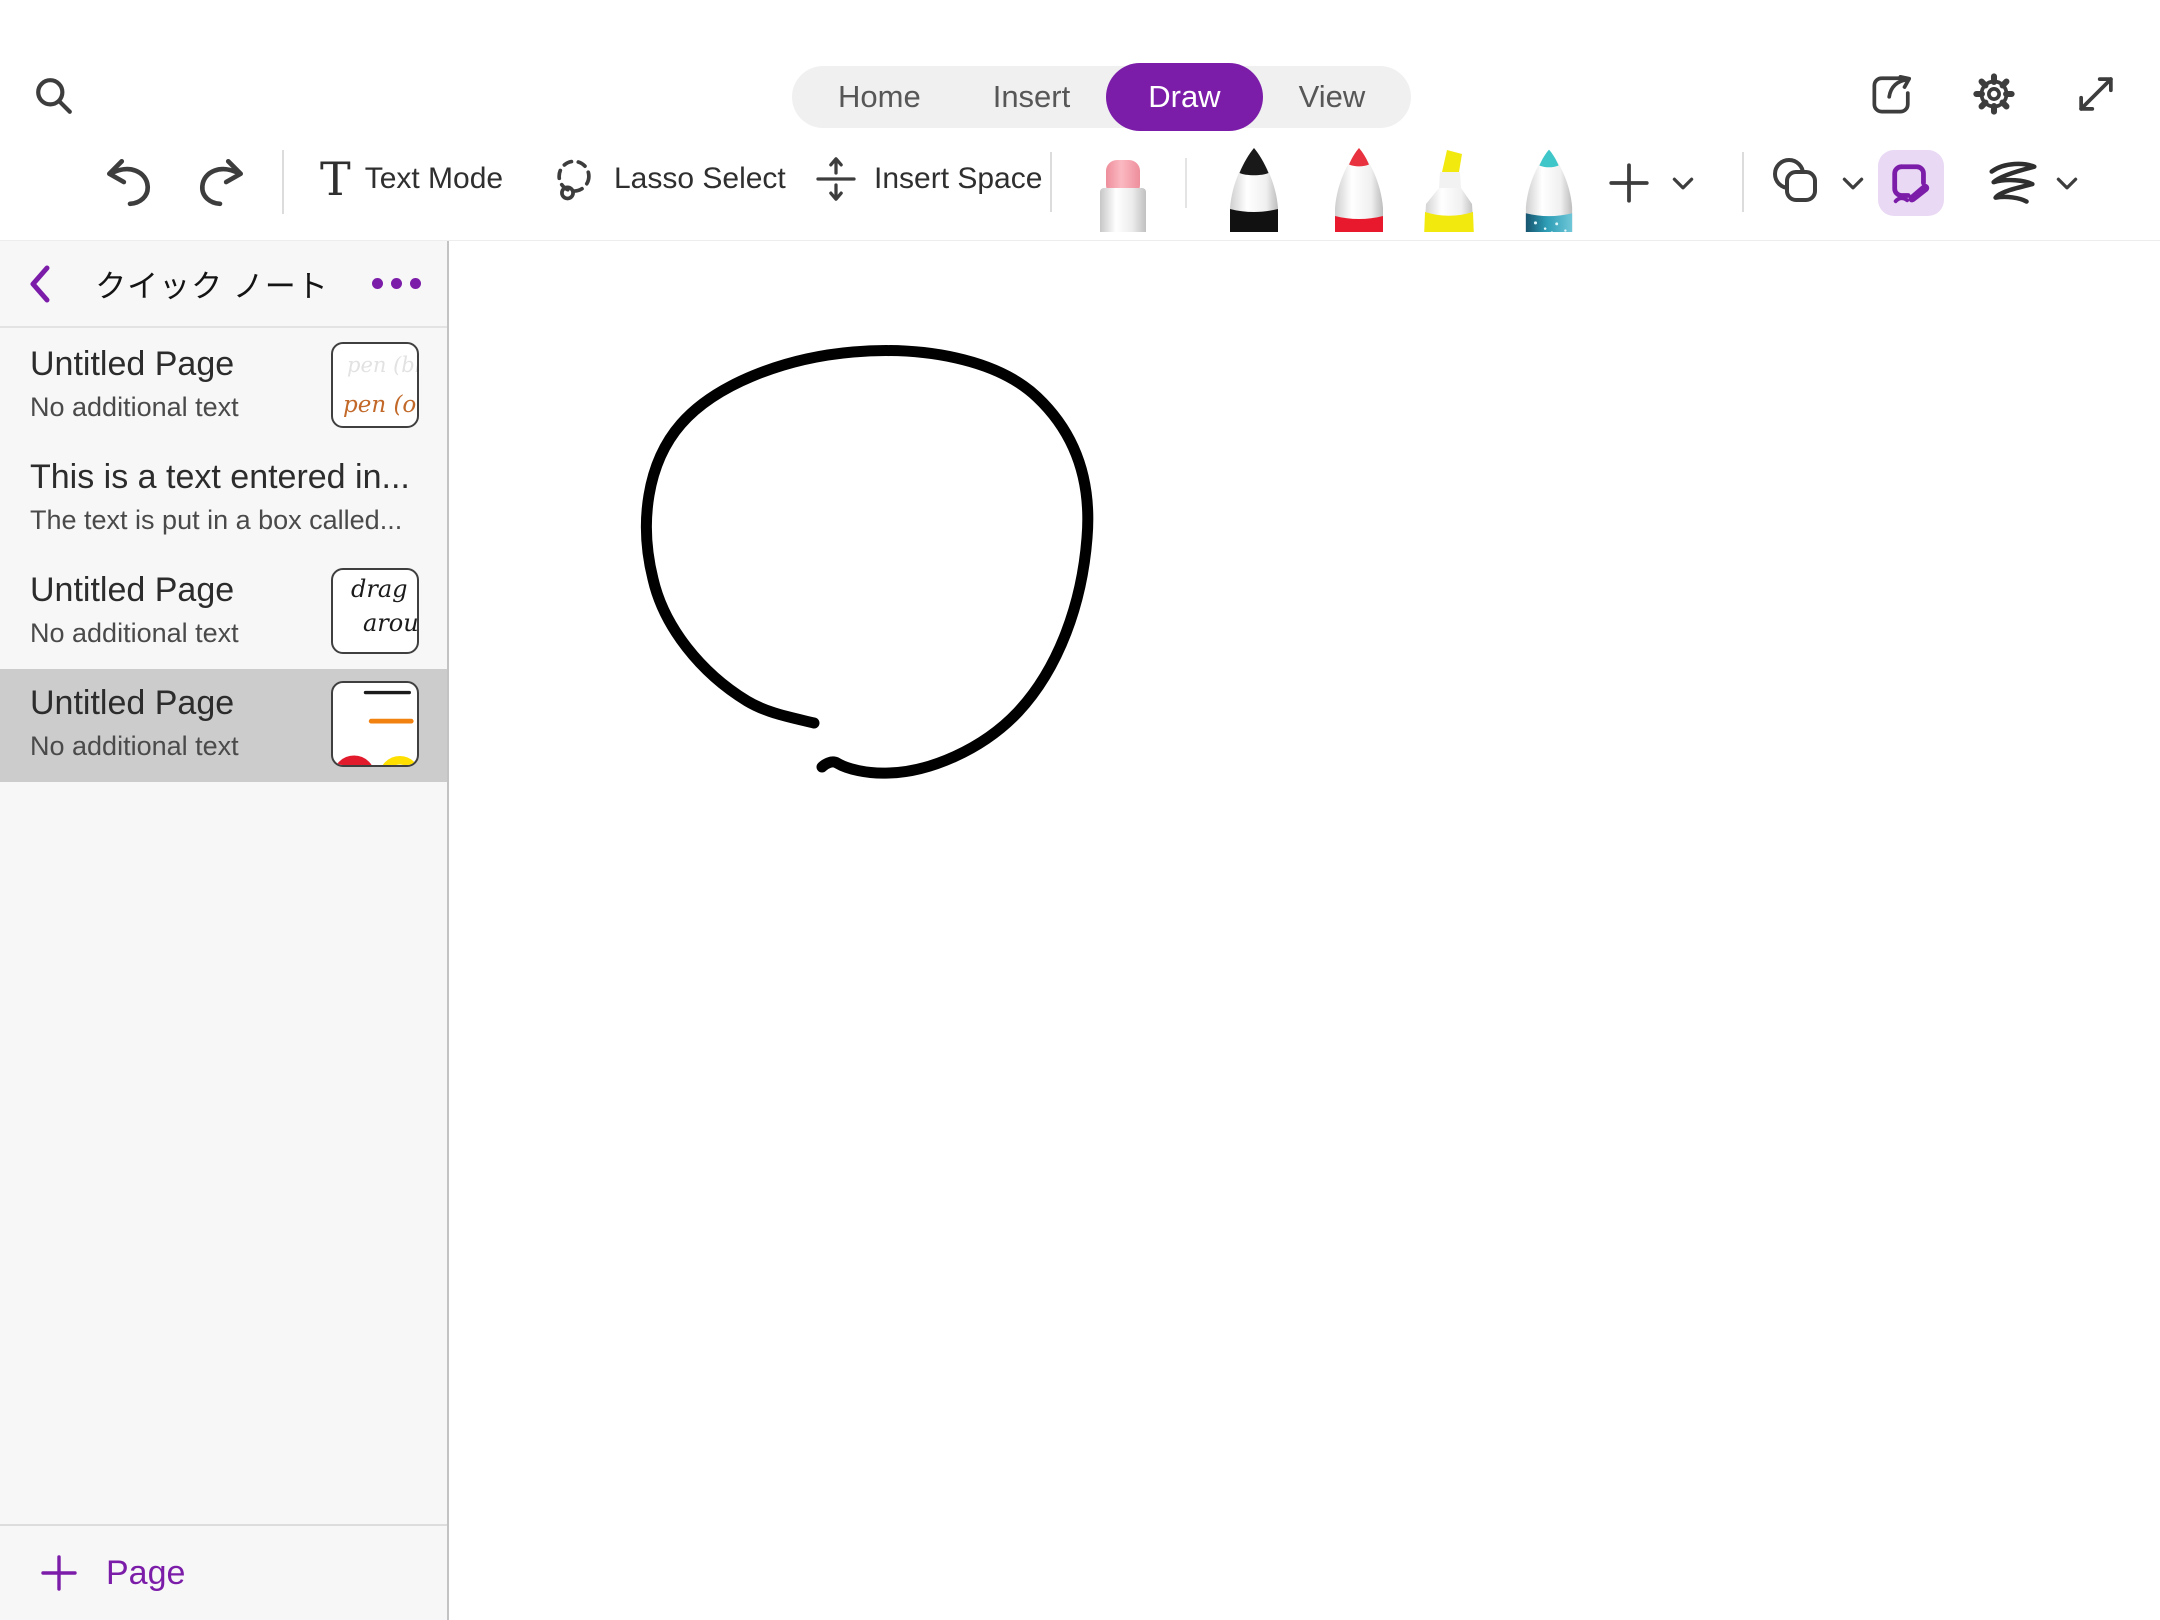 The width and height of the screenshot is (2160, 1620). I want to click on black-pen-tool, so click(1254, 189).